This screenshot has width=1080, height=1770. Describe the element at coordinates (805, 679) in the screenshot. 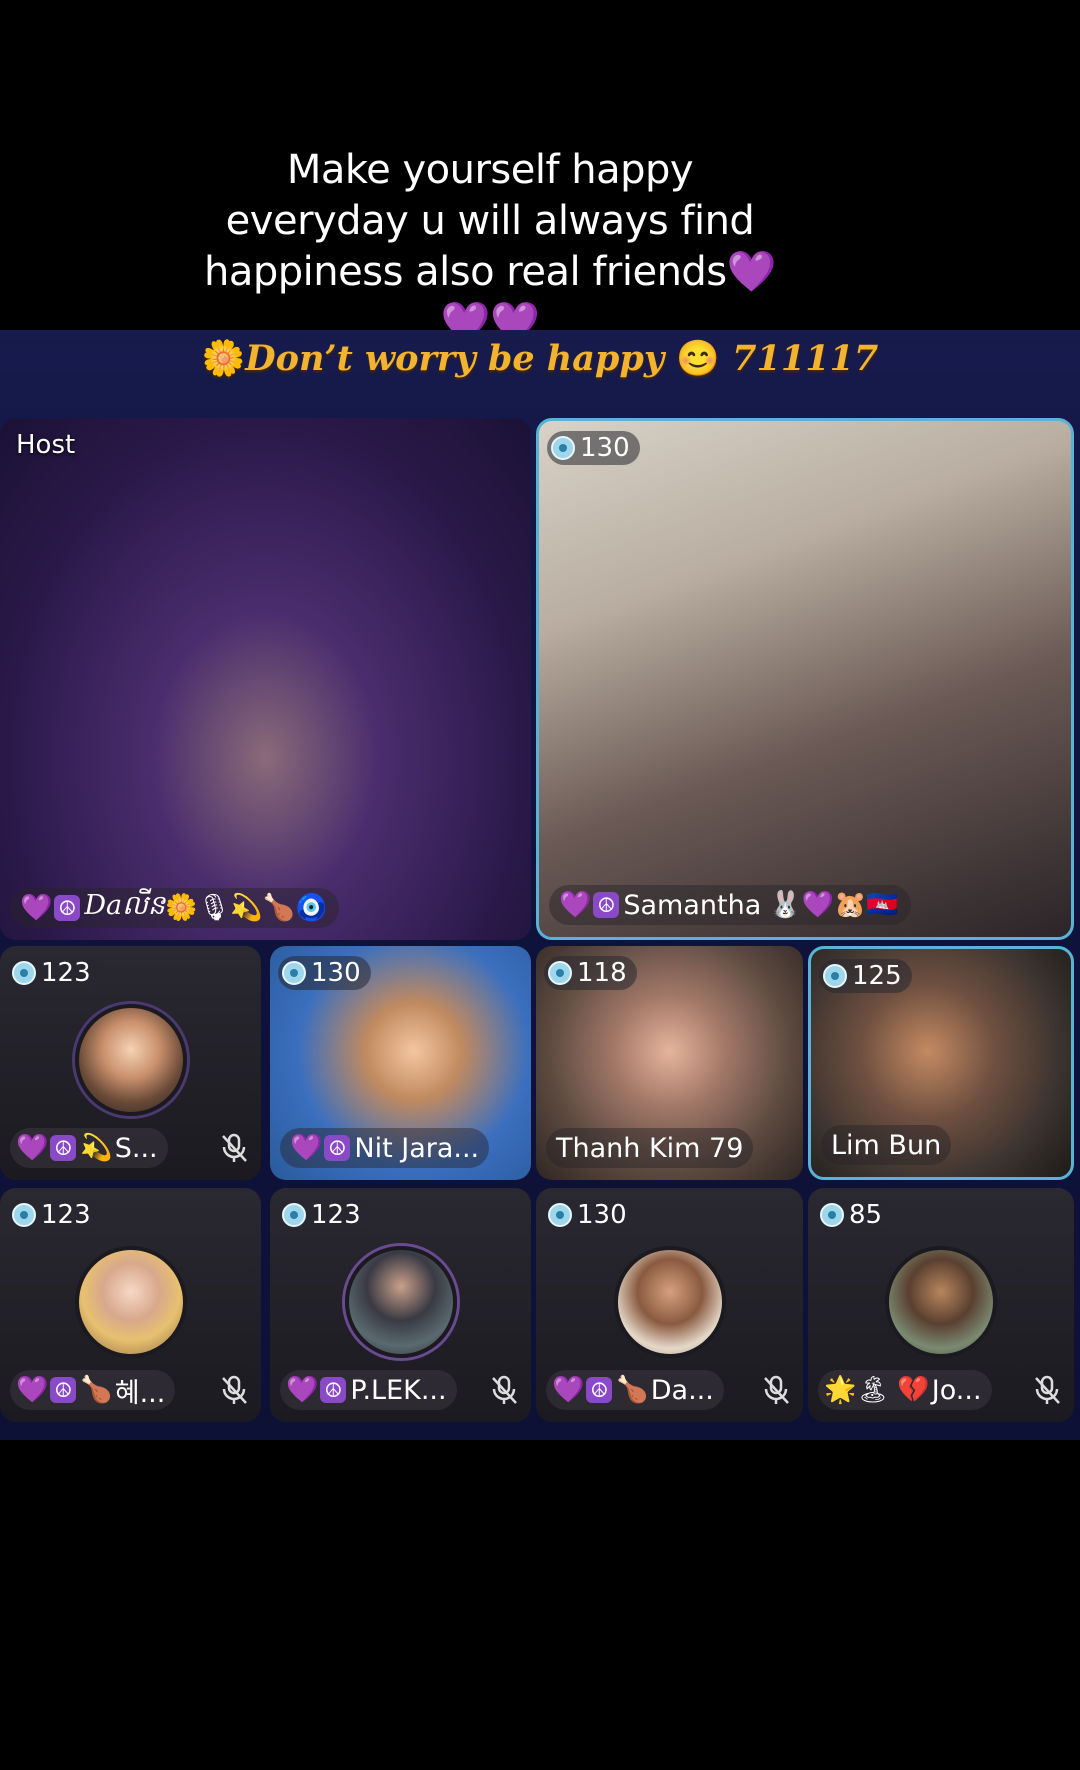

I see `guest-video-tile-samantha: 130 💜 ☮ Samantha 🐰💜🐹🇰🇭` at that location.